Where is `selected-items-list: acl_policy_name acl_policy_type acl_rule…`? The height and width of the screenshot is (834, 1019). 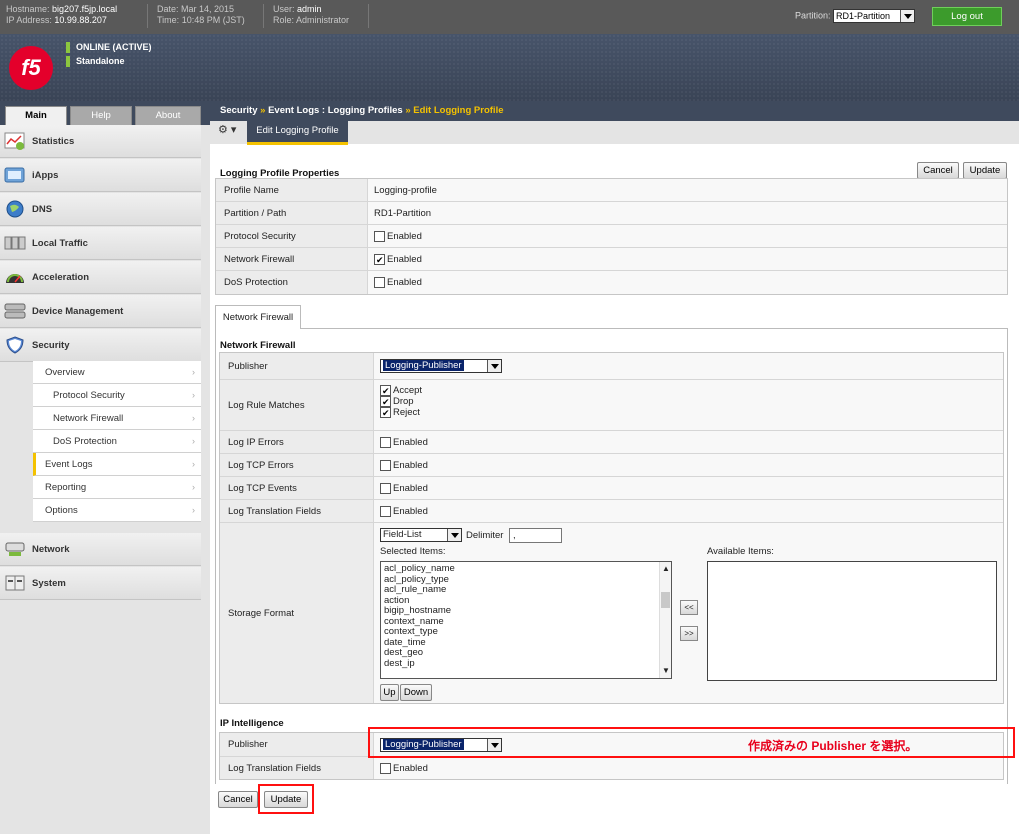
selected-items-list: acl_policy_name acl_policy_type acl_rule… is located at coordinates (526, 620).